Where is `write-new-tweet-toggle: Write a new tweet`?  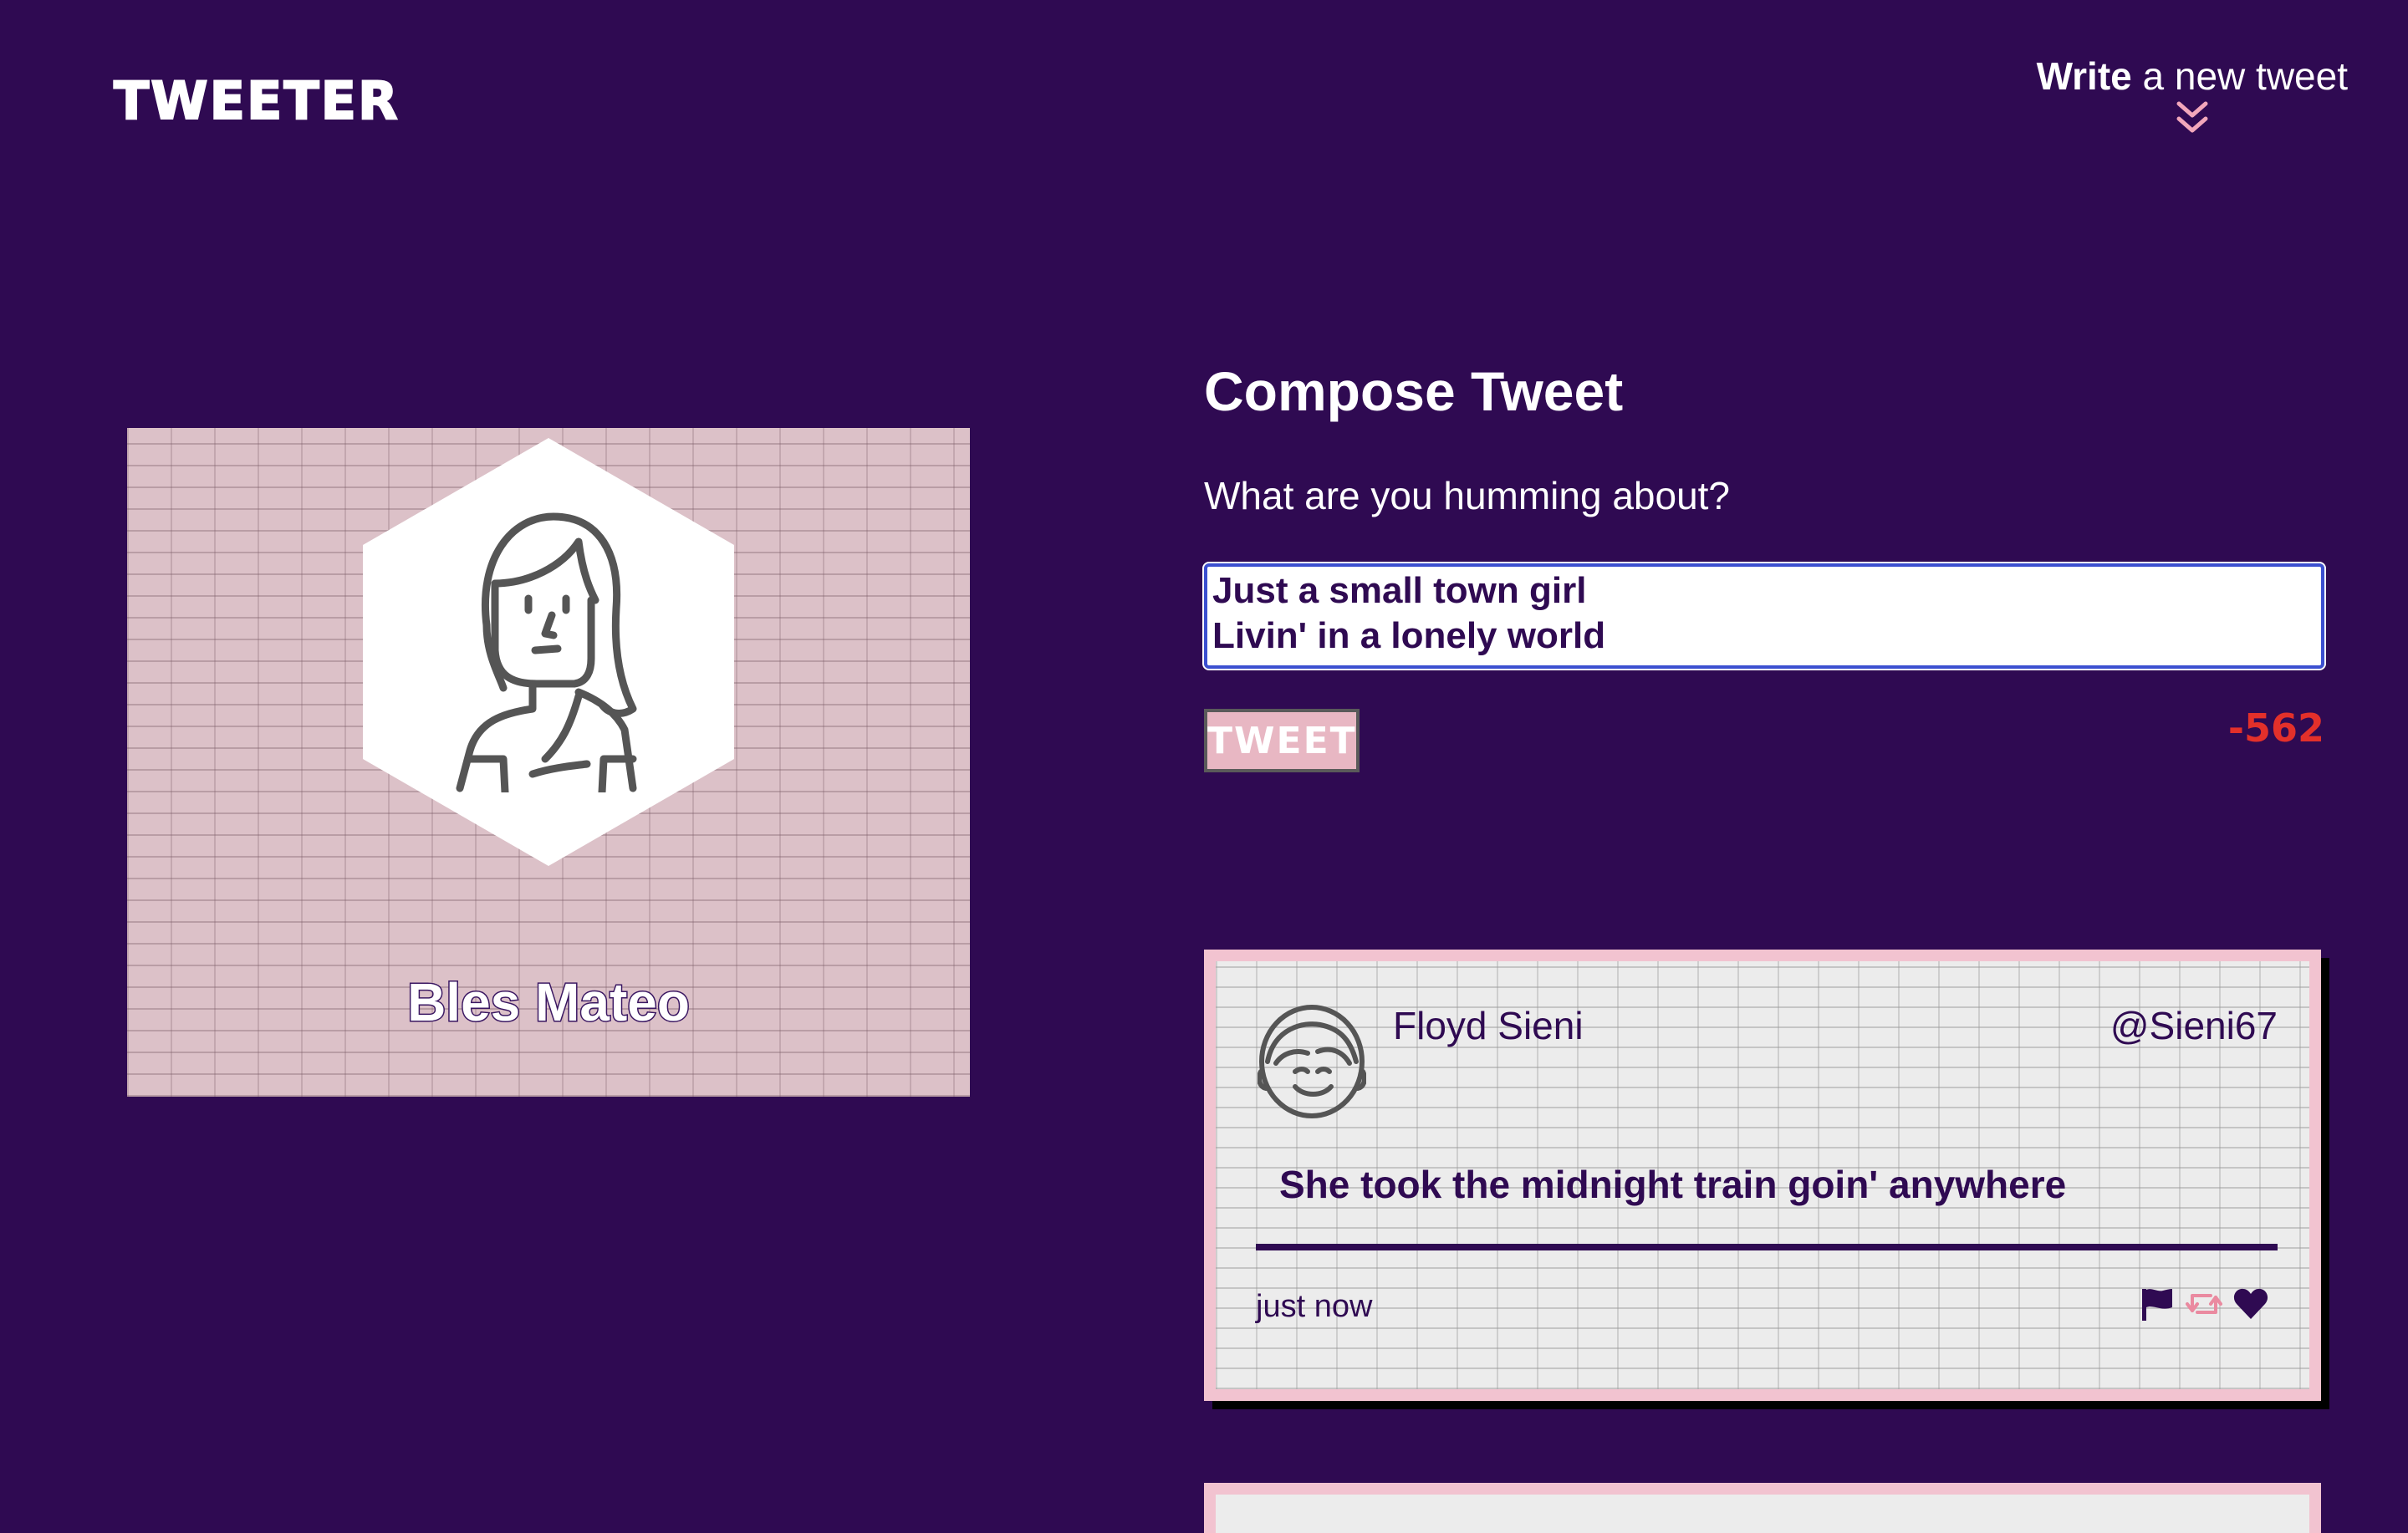 write-new-tweet-toggle: Write a new tweet is located at coordinates (2192, 95).